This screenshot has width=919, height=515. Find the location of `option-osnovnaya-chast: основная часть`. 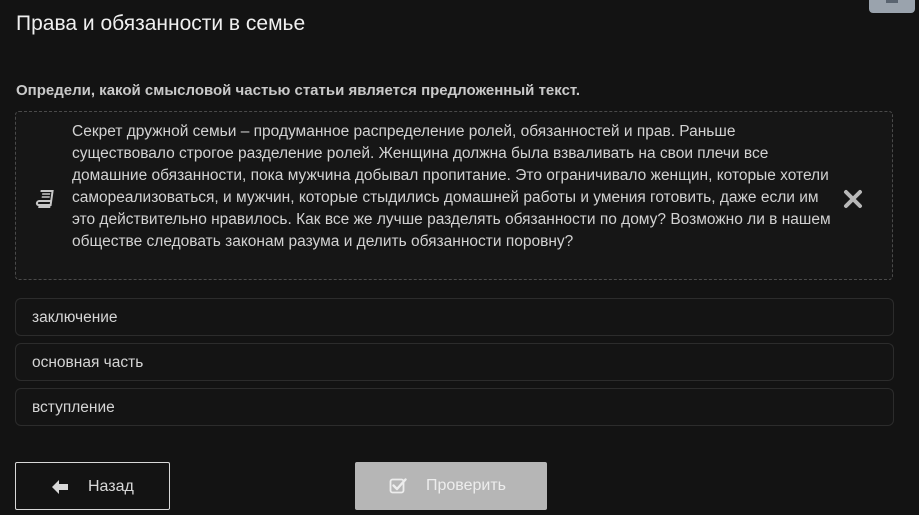

option-osnovnaya-chast: основная часть is located at coordinates (454, 362).